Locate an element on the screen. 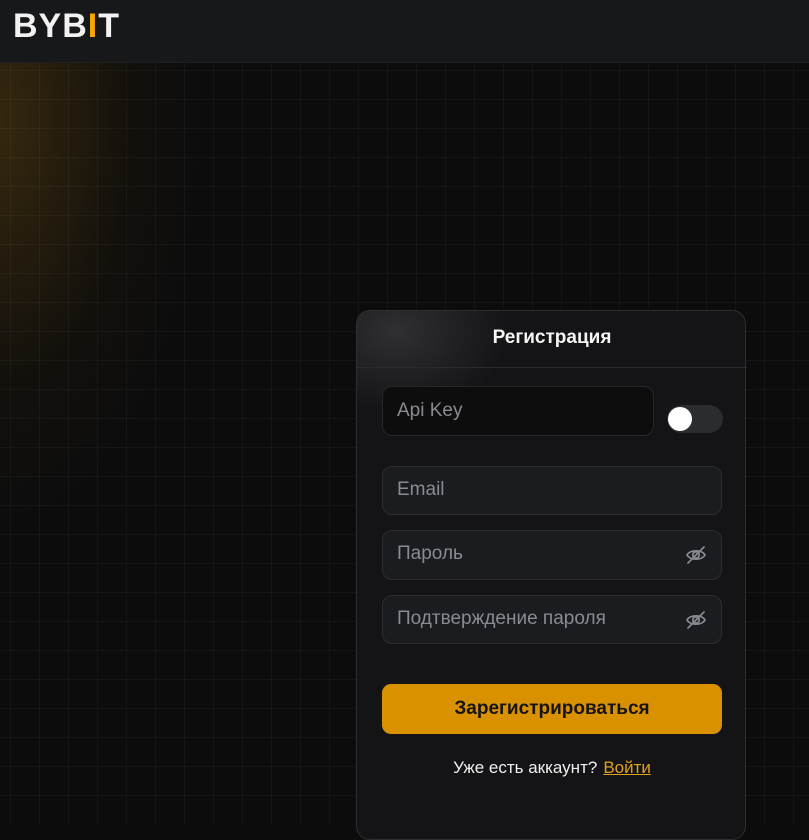 The width and height of the screenshot is (809, 840). login-prompt: Уже есть аккаунт? Войти is located at coordinates (552, 768).